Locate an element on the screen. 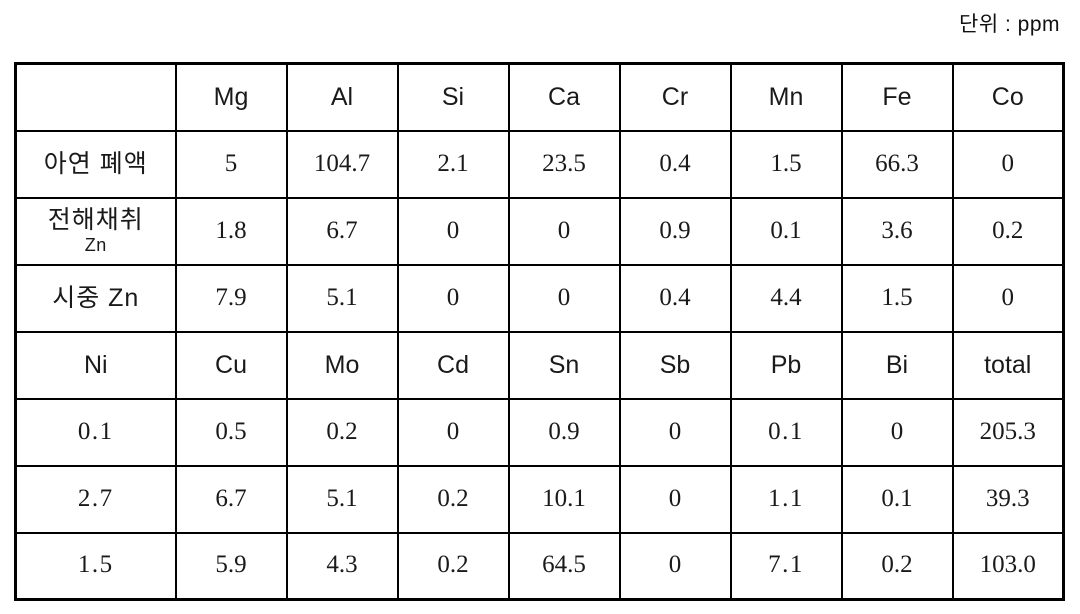 The width and height of the screenshot is (1080, 614). cell-commercial-mn: 4.4 is located at coordinates (786, 298).